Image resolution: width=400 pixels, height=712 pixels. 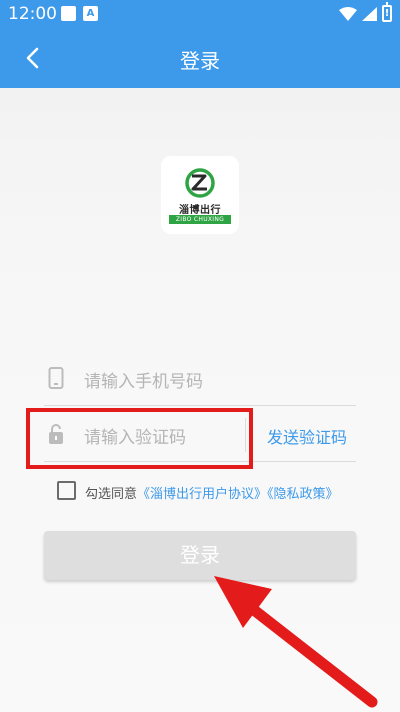 What do you see at coordinates (296, 642) in the screenshot?
I see `annotation-arrow-icon` at bounding box center [296, 642].